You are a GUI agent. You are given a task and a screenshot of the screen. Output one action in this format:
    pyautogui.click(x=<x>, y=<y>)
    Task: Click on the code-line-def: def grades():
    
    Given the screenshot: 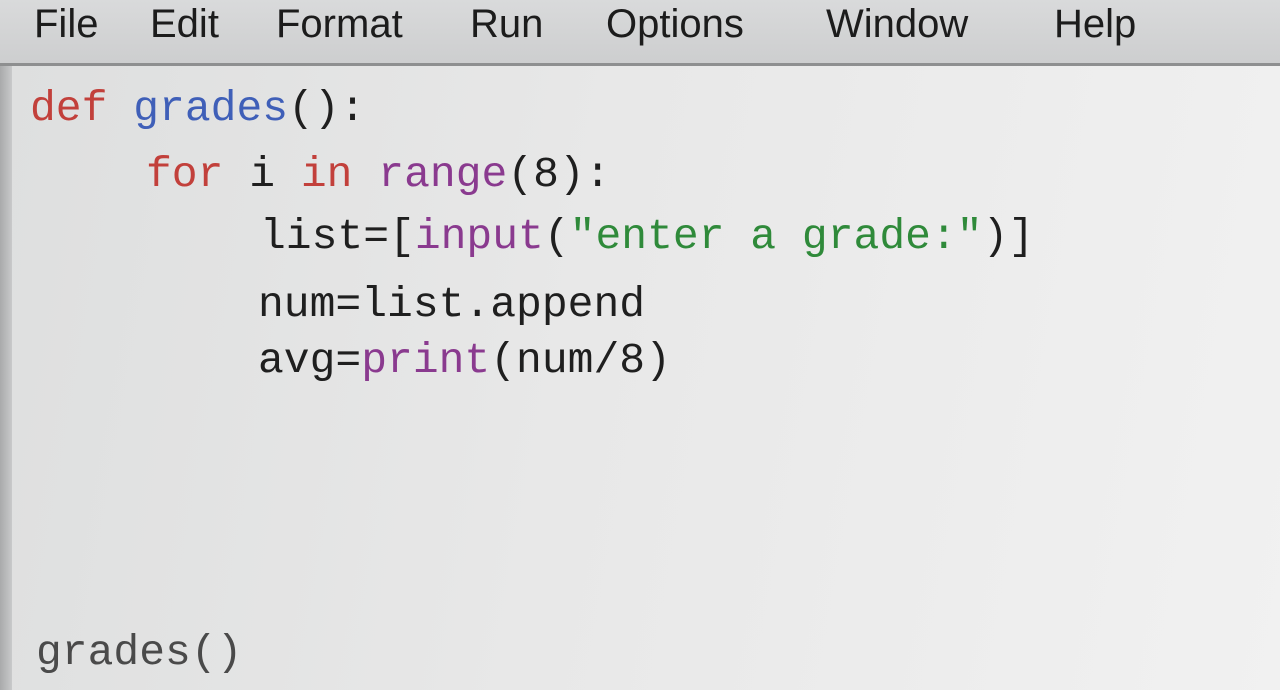 What is the action you would take?
    pyautogui.click(x=197, y=109)
    